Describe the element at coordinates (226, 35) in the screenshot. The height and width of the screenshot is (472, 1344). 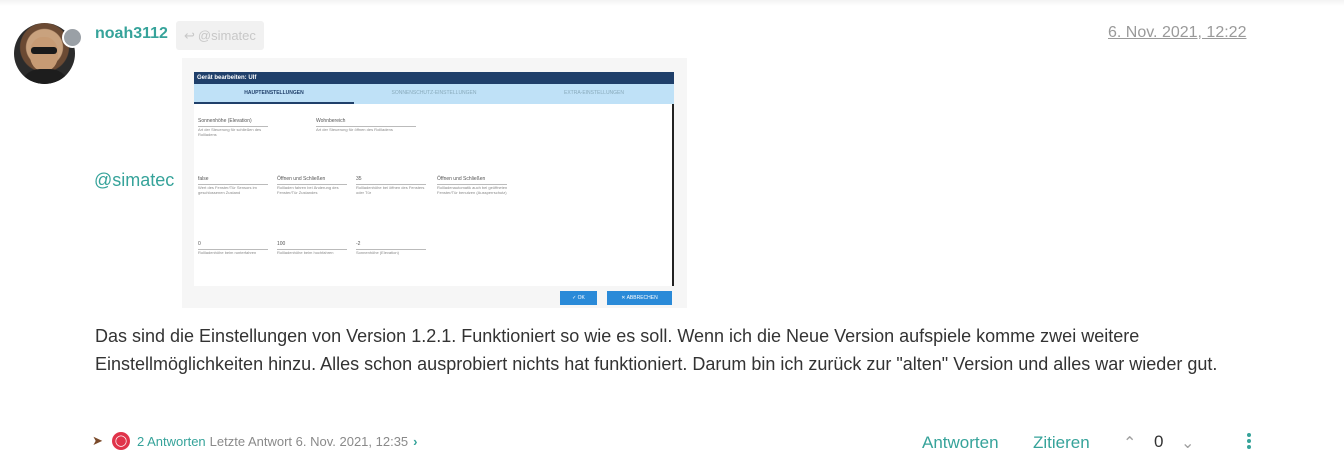
I see `reply-to-user: @simatec` at that location.